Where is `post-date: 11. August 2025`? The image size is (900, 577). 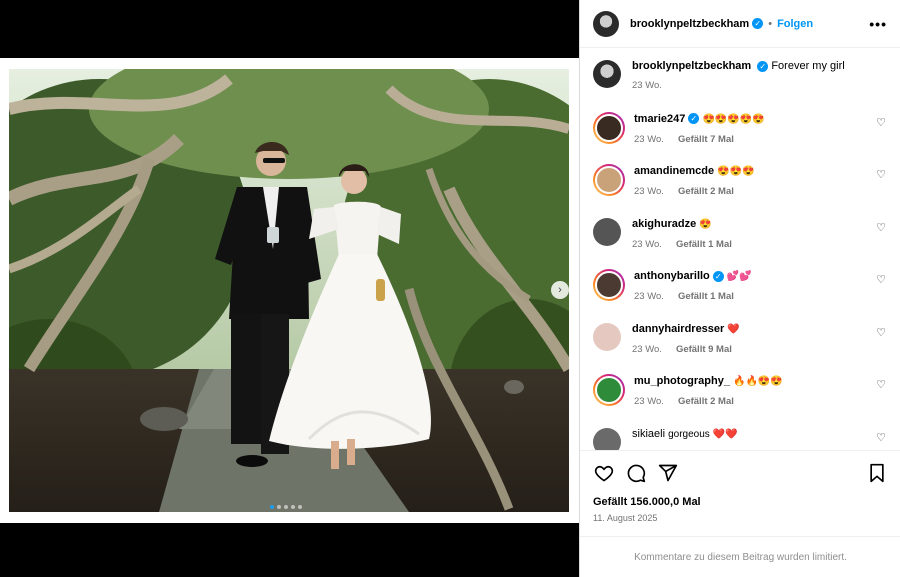 post-date: 11. August 2025 is located at coordinates (740, 518).